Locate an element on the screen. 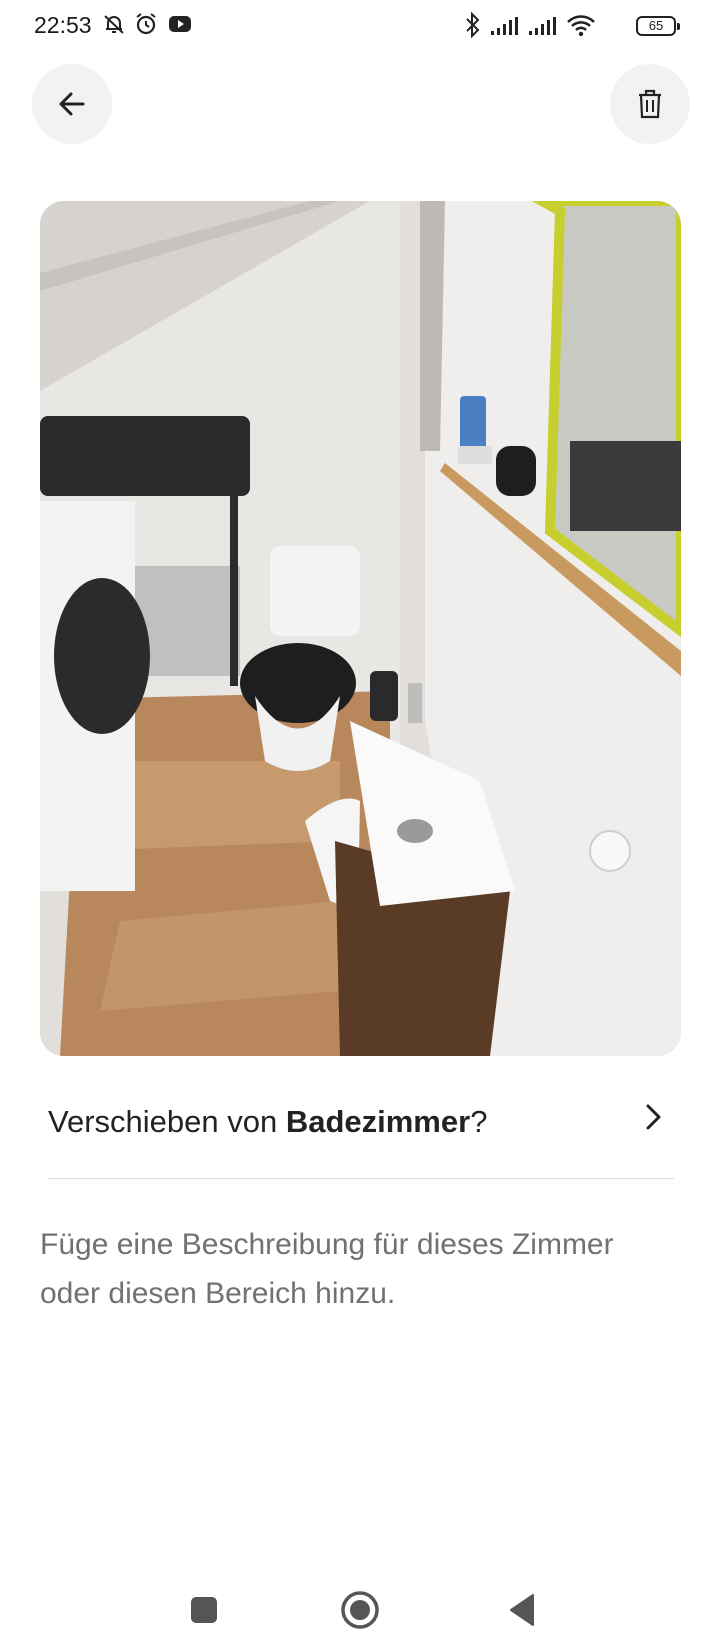  arrow-left-icon is located at coordinates (72, 104).